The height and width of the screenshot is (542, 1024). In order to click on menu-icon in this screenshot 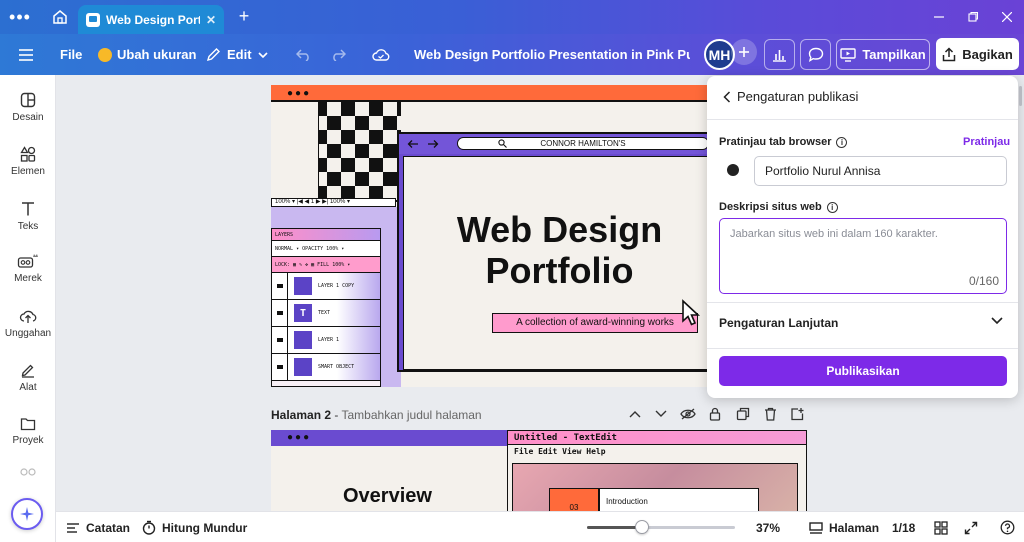, I will do `click(26, 54)`.